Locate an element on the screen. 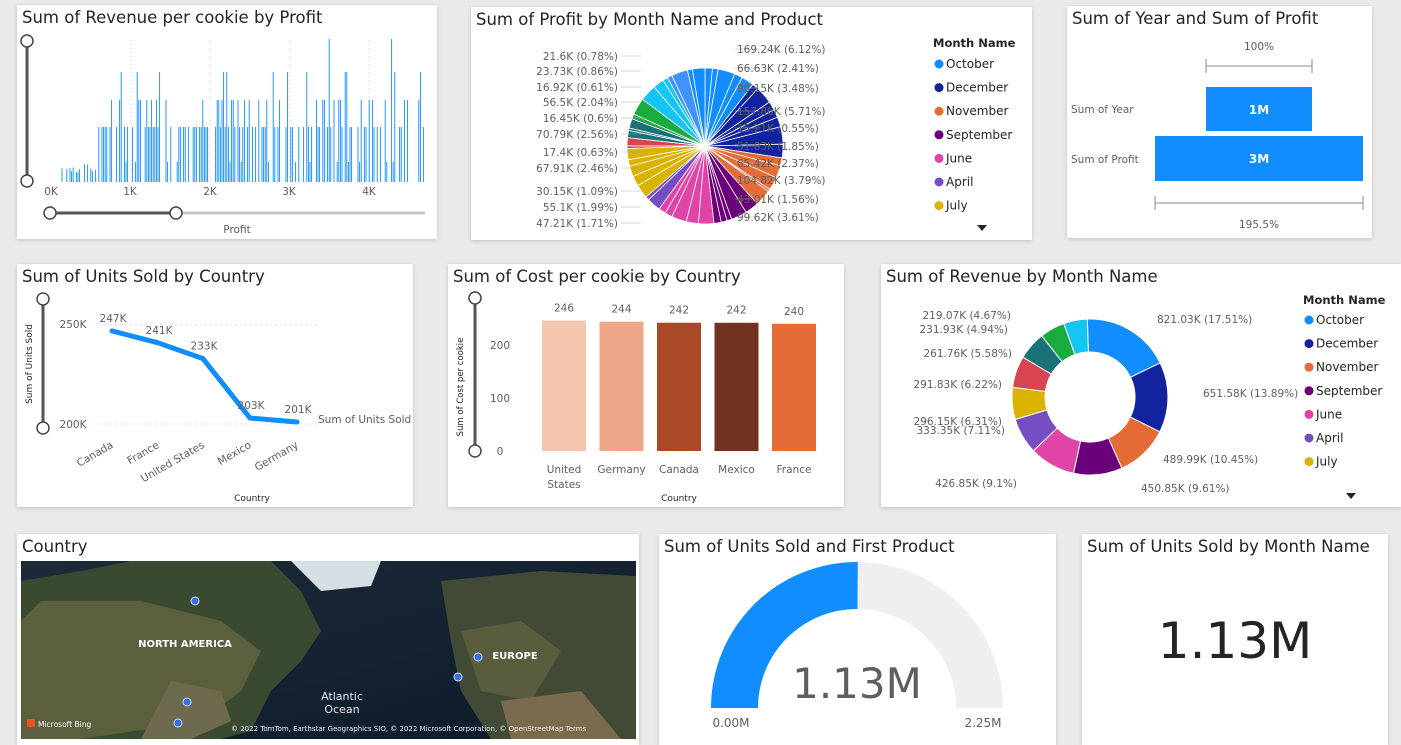 The image size is (1401, 745). funnel-label-year: Sum of Year is located at coordinates (1102, 110).